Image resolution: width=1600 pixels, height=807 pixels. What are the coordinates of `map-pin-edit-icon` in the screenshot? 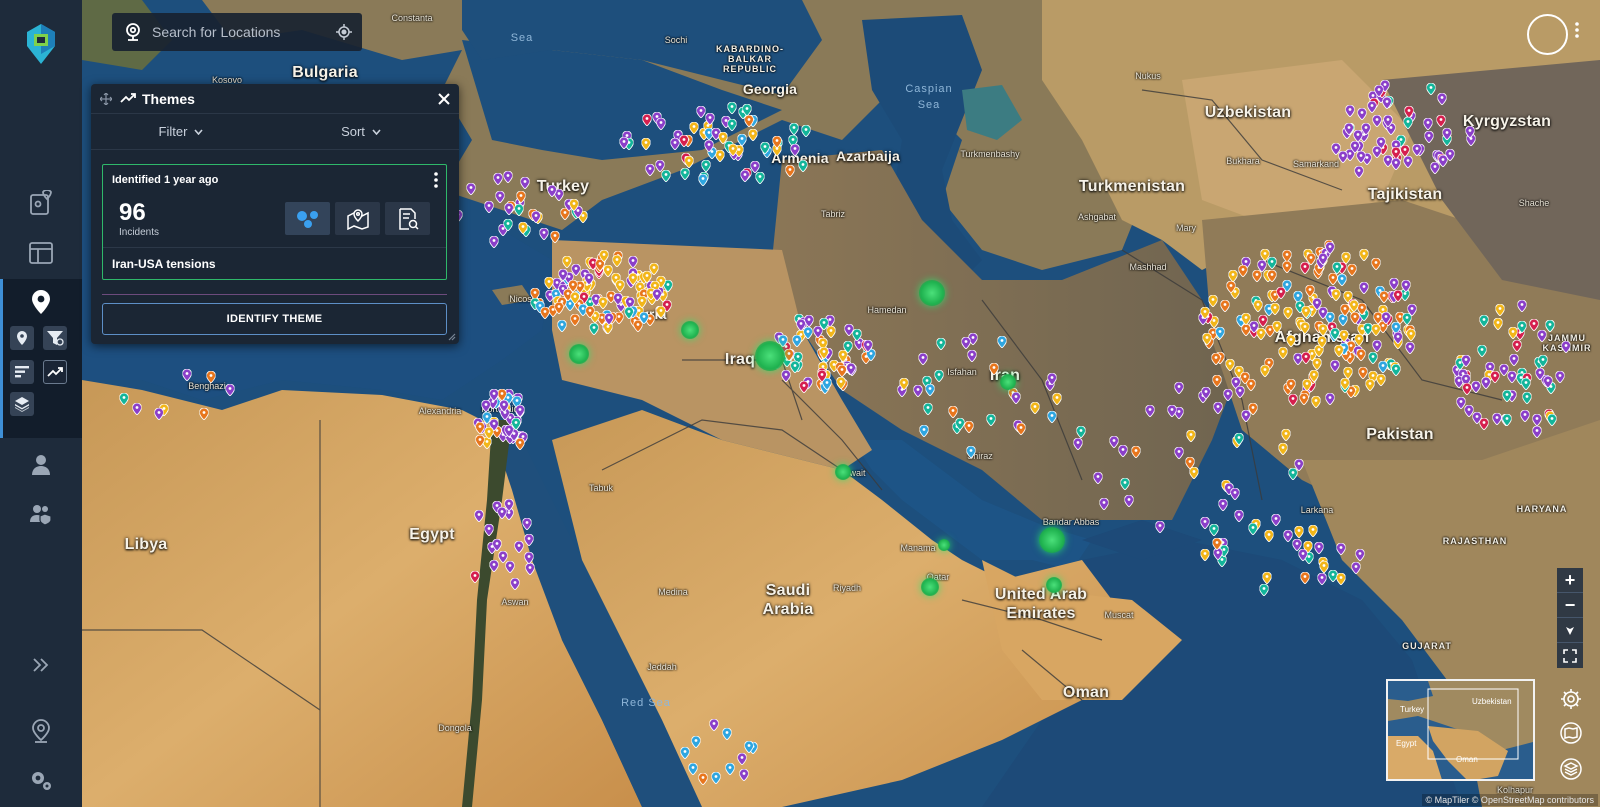 It's located at (41, 203).